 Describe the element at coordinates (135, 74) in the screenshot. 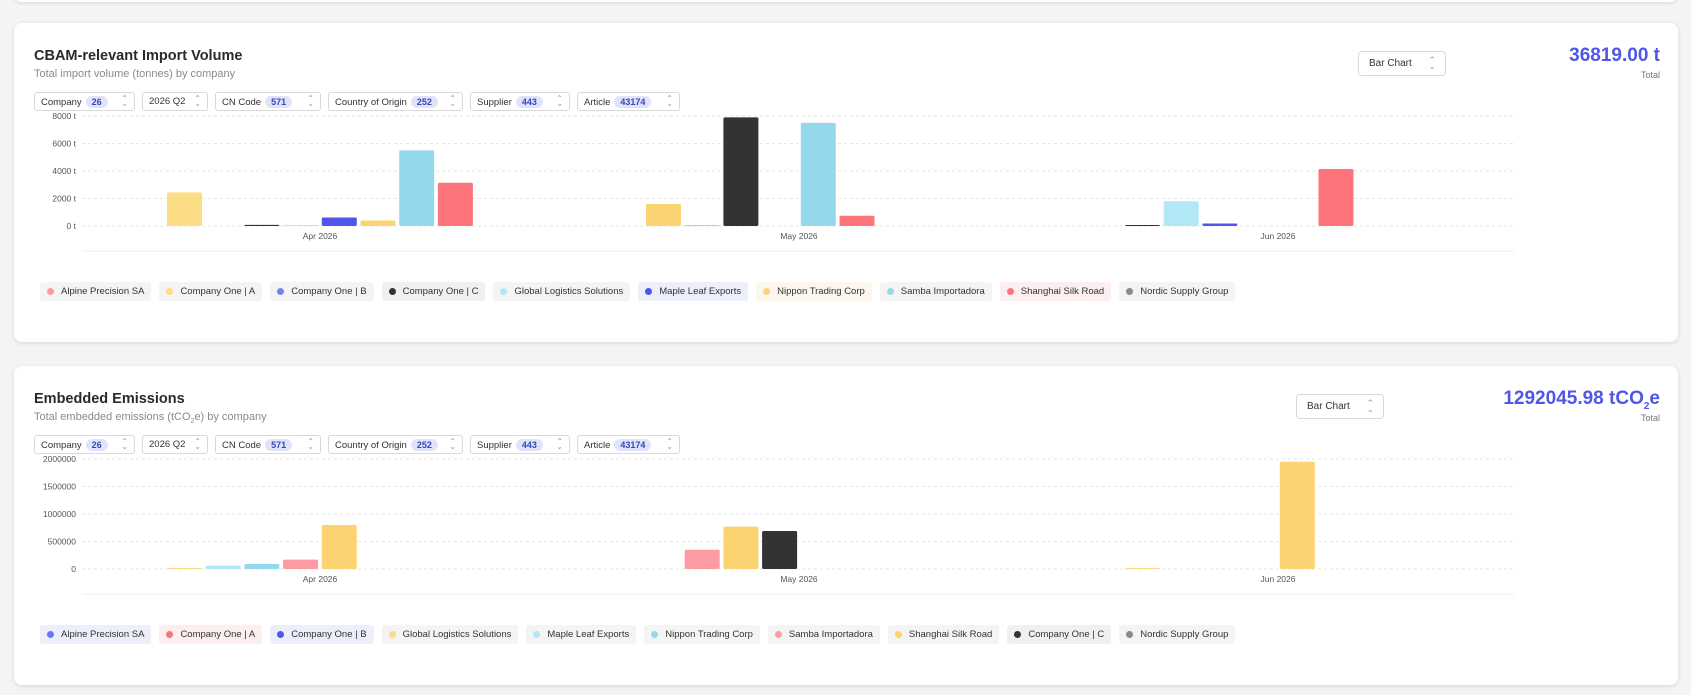

I see `card-subtitle: Total import volume (tonnes) by company` at that location.